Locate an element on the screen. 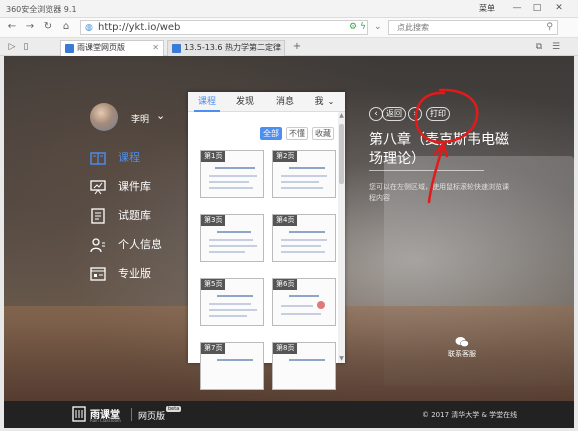 This screenshot has width=578, height=431. filter-favorite-button: 收藏 is located at coordinates (323, 133).